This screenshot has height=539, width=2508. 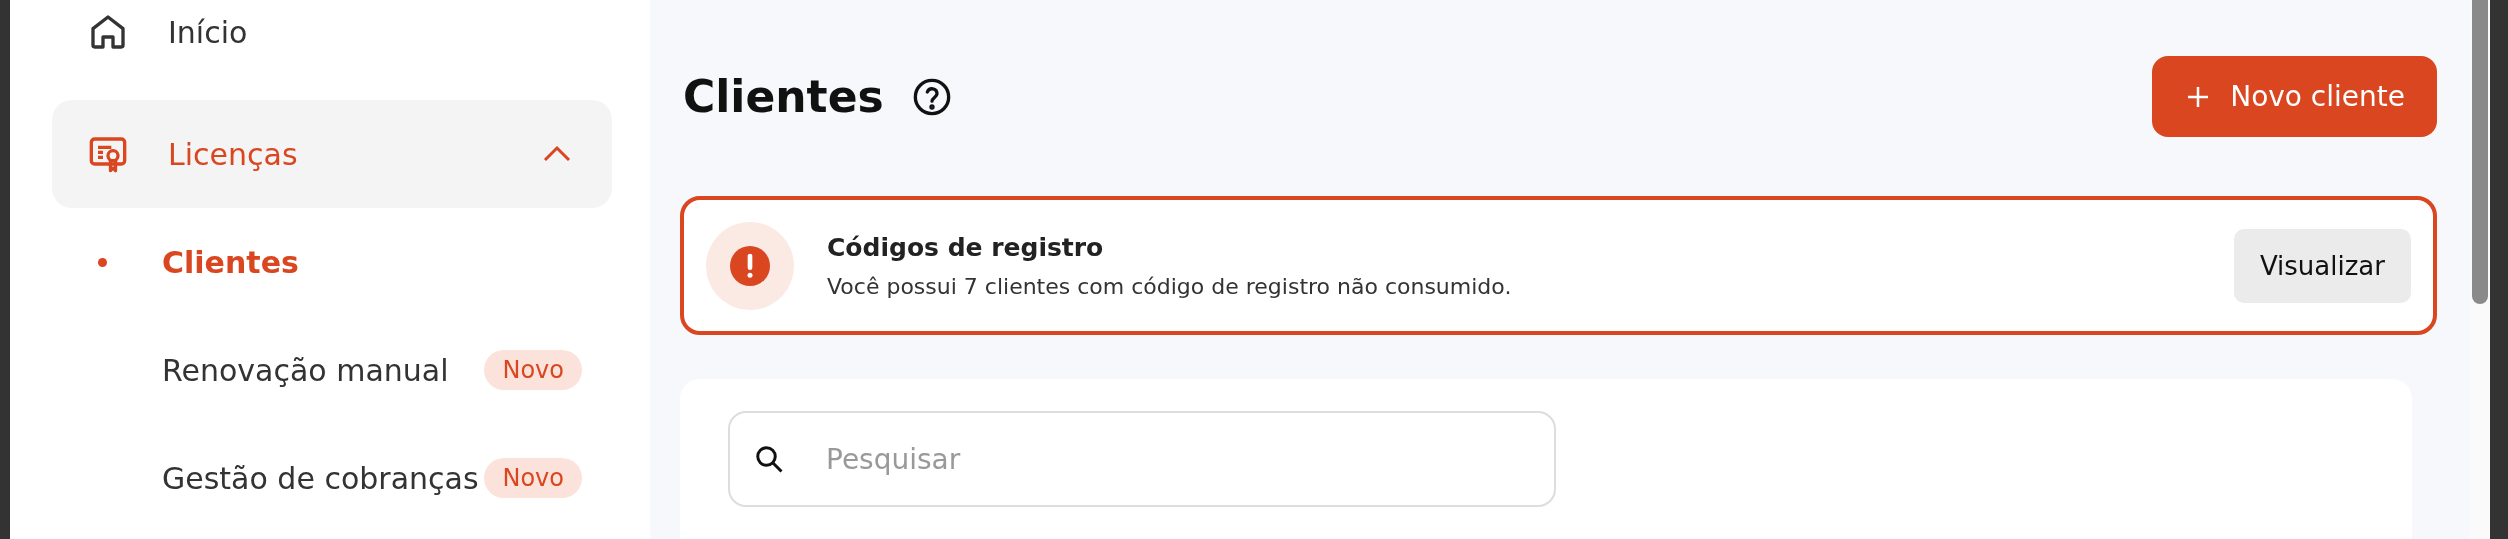 I want to click on alert-message: Você possui 7 clientes com código de registro não consumido., so click(x=1170, y=286).